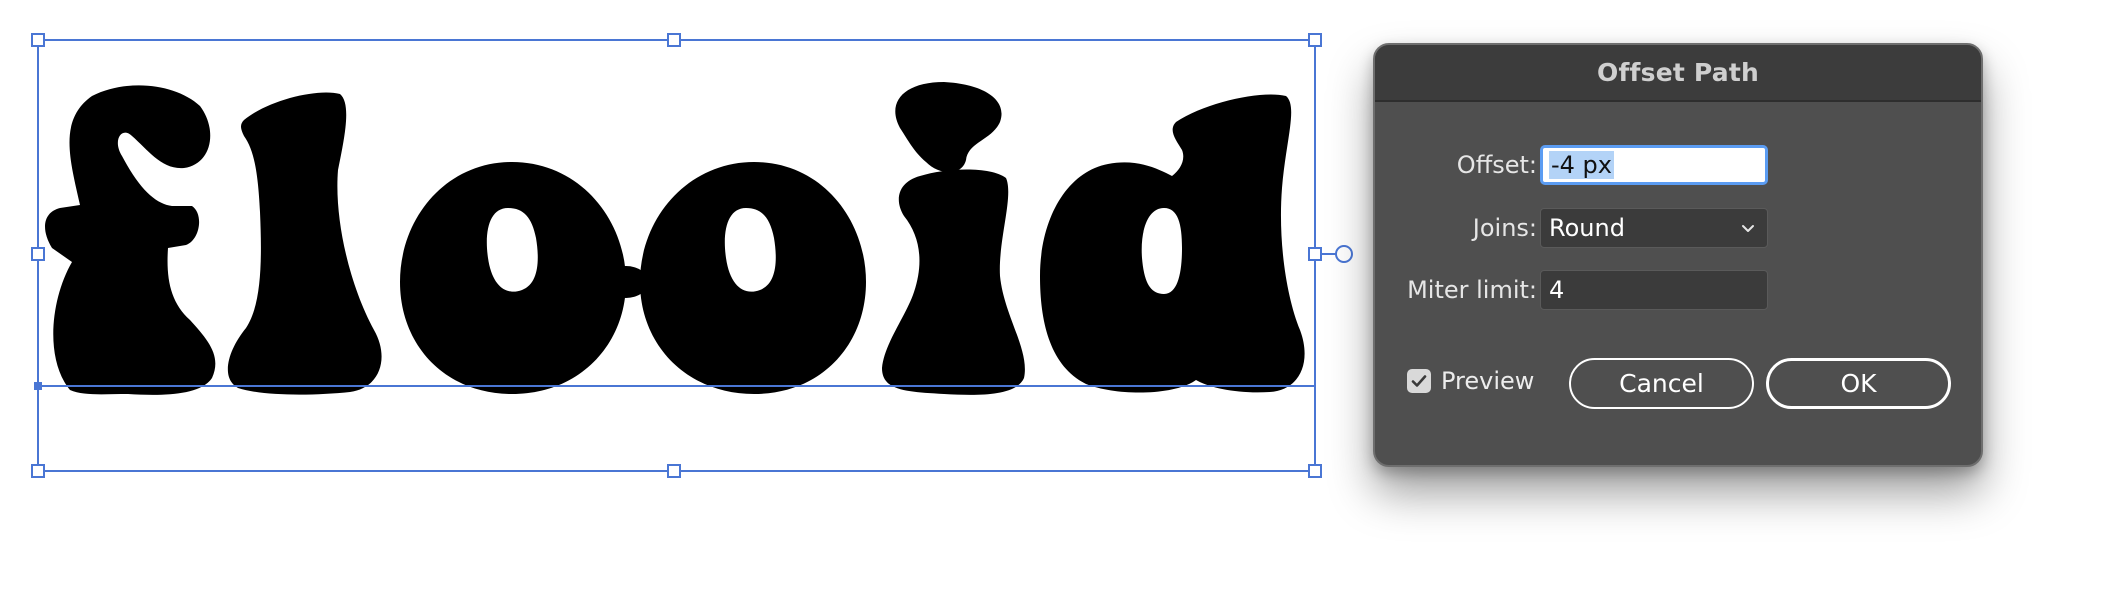  Describe the element at coordinates (1496, 165) in the screenshot. I see `offset-label: Offset:` at that location.